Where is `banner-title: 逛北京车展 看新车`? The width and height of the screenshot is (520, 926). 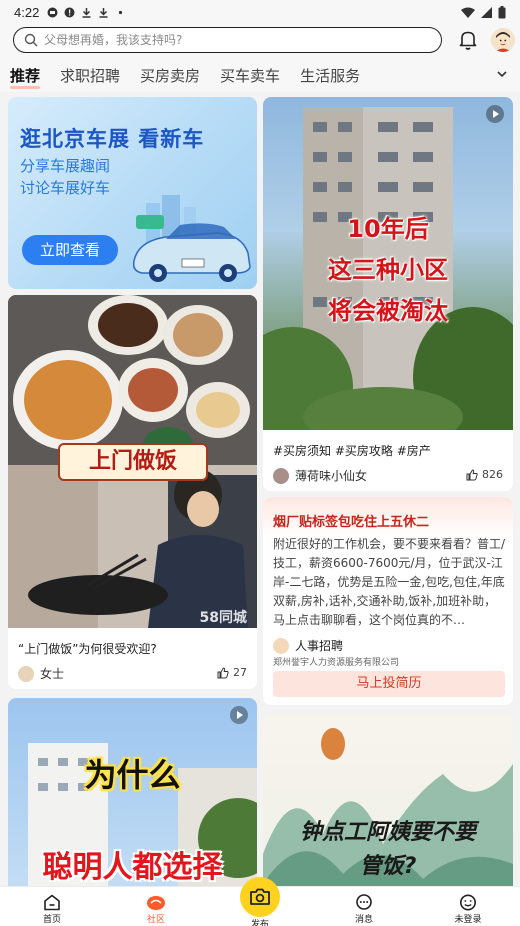
banner-title: 逛北京车展 看新车 is located at coordinates (112, 139).